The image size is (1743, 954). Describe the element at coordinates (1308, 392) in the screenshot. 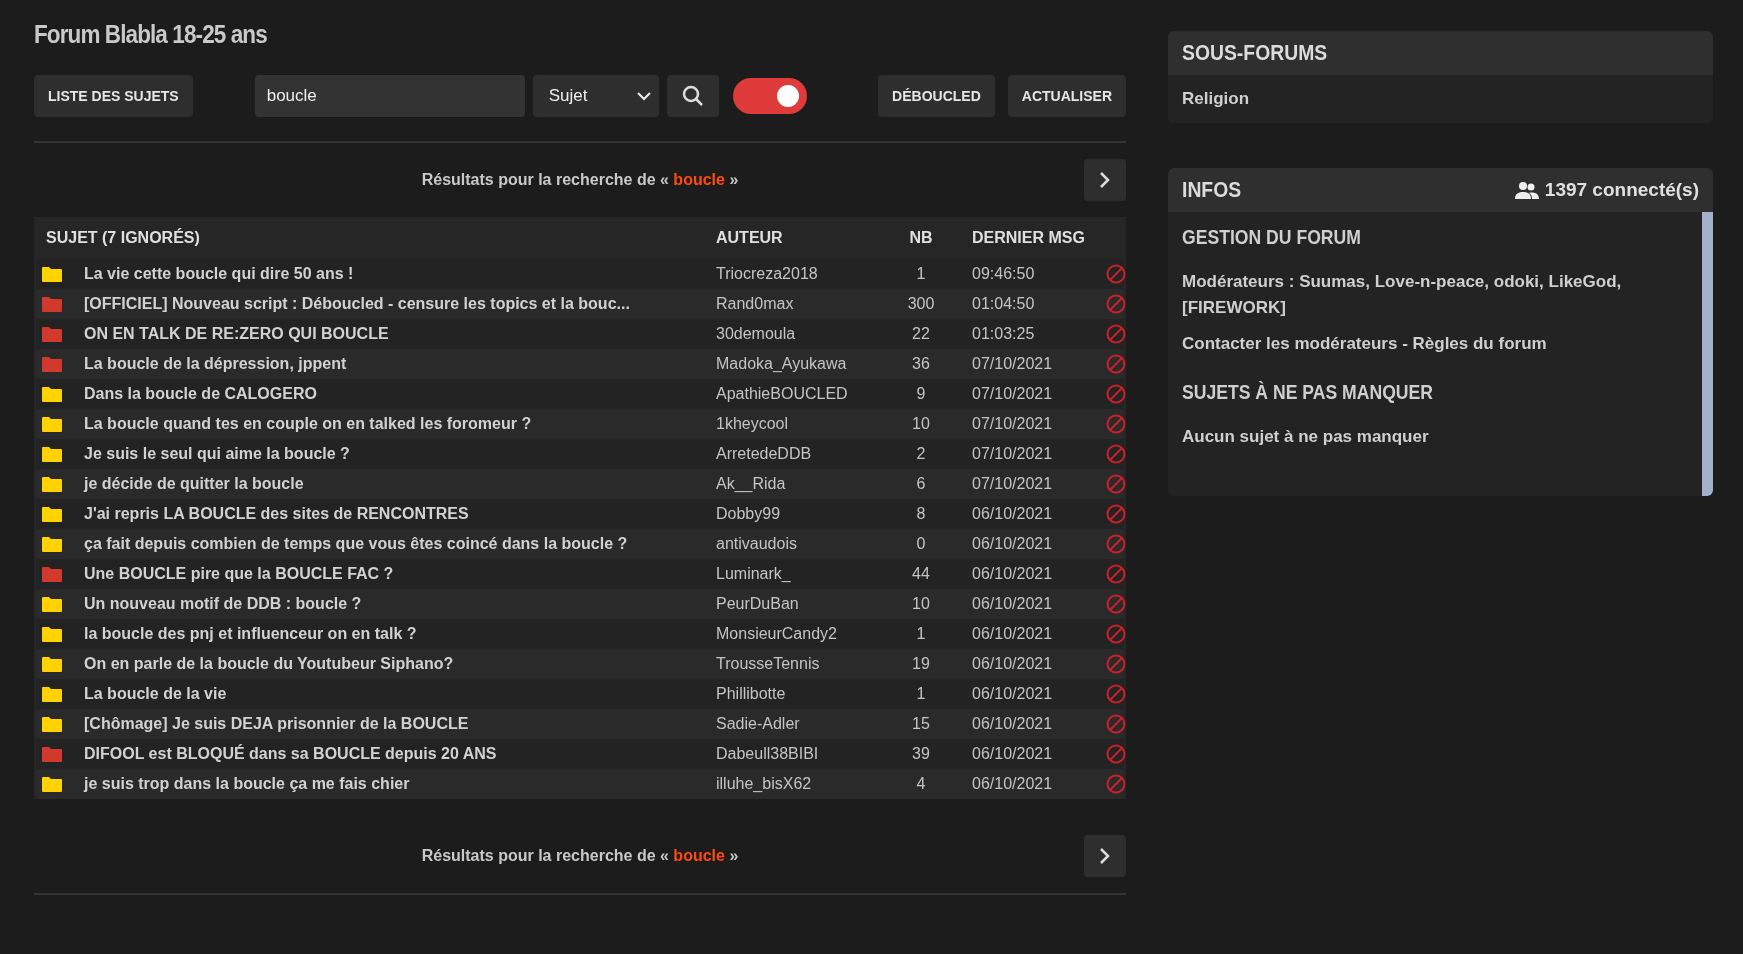

I see `section-heading: SUJETS À NE PAS MANQUER` at that location.